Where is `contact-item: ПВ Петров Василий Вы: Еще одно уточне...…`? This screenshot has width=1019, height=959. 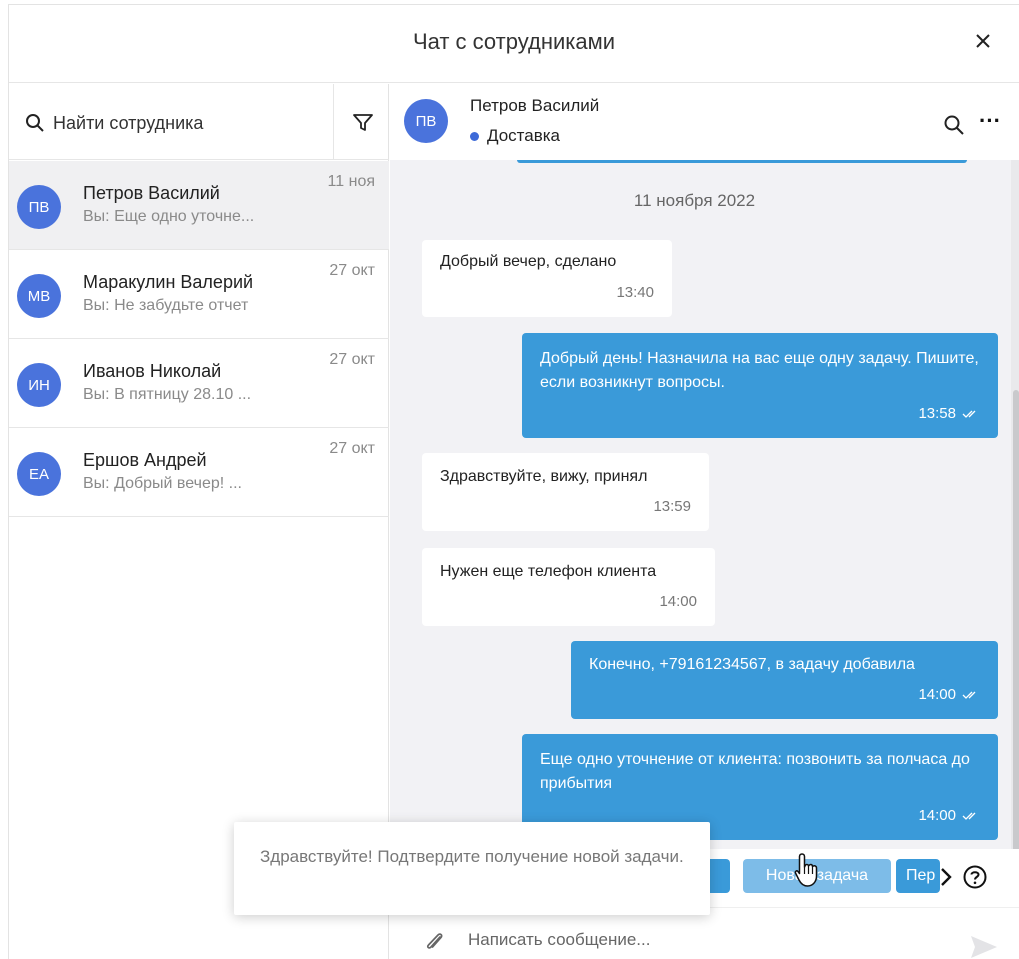
contact-item: ПВ Петров Василий Вы: Еще одно уточне...… is located at coordinates (199, 205).